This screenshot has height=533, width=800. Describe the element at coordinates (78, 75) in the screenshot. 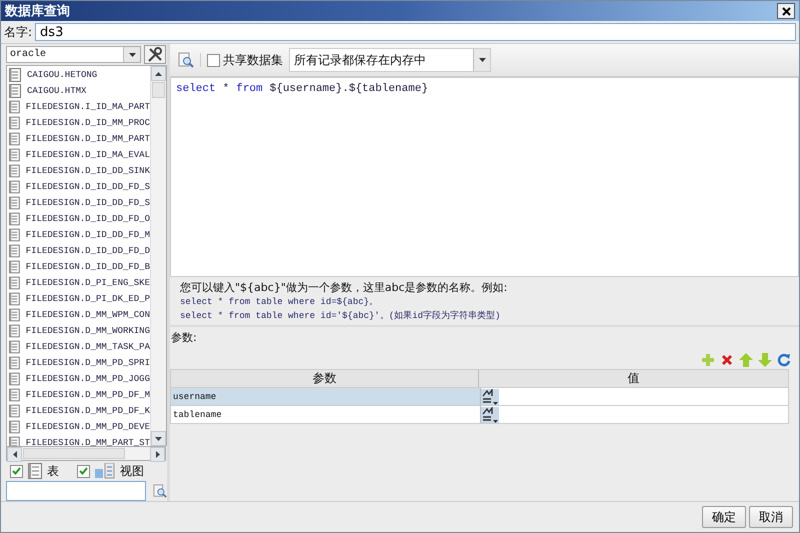

I see `table-item: CAIGOU.HETONG` at that location.